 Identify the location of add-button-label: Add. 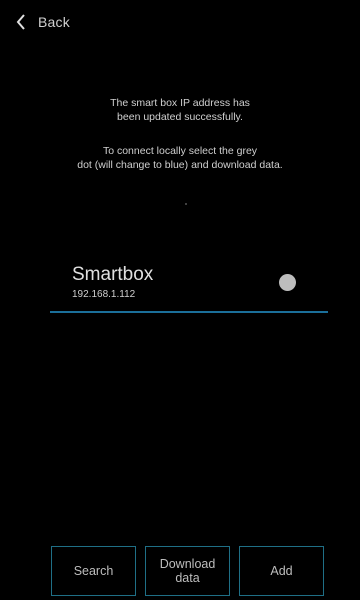
(281, 571).